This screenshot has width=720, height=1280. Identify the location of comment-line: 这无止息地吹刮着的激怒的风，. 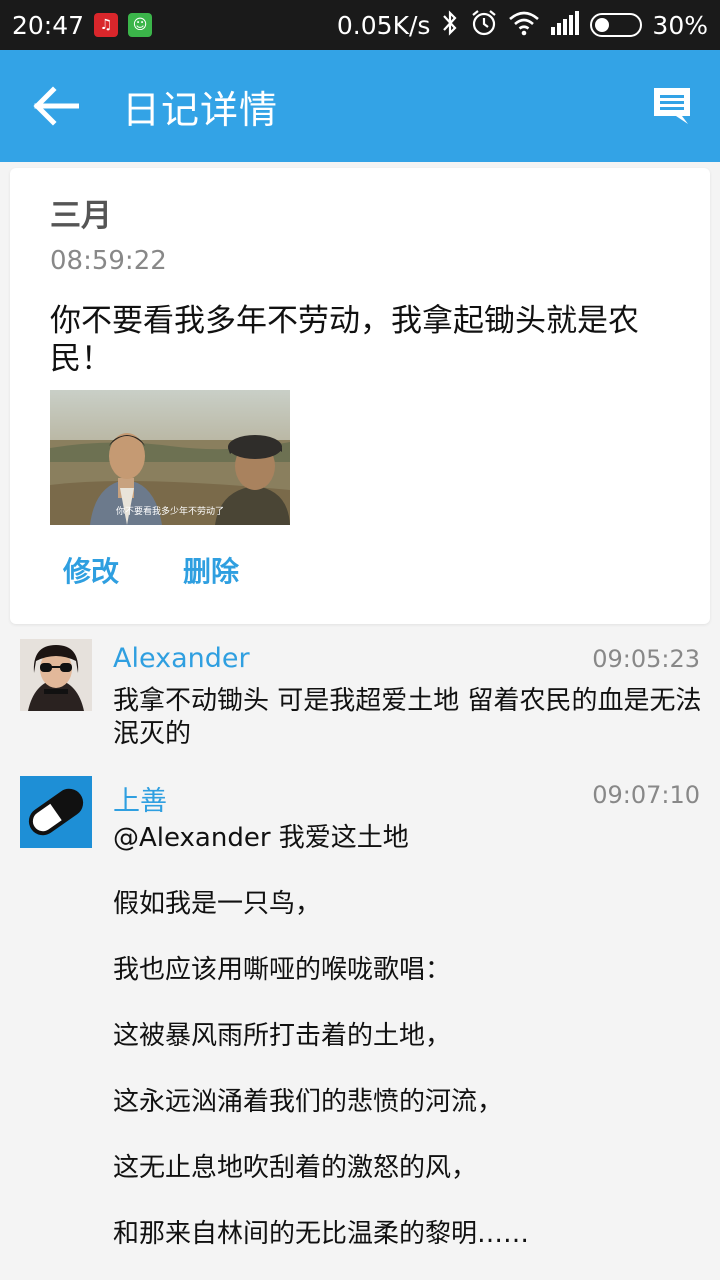
(295, 1168).